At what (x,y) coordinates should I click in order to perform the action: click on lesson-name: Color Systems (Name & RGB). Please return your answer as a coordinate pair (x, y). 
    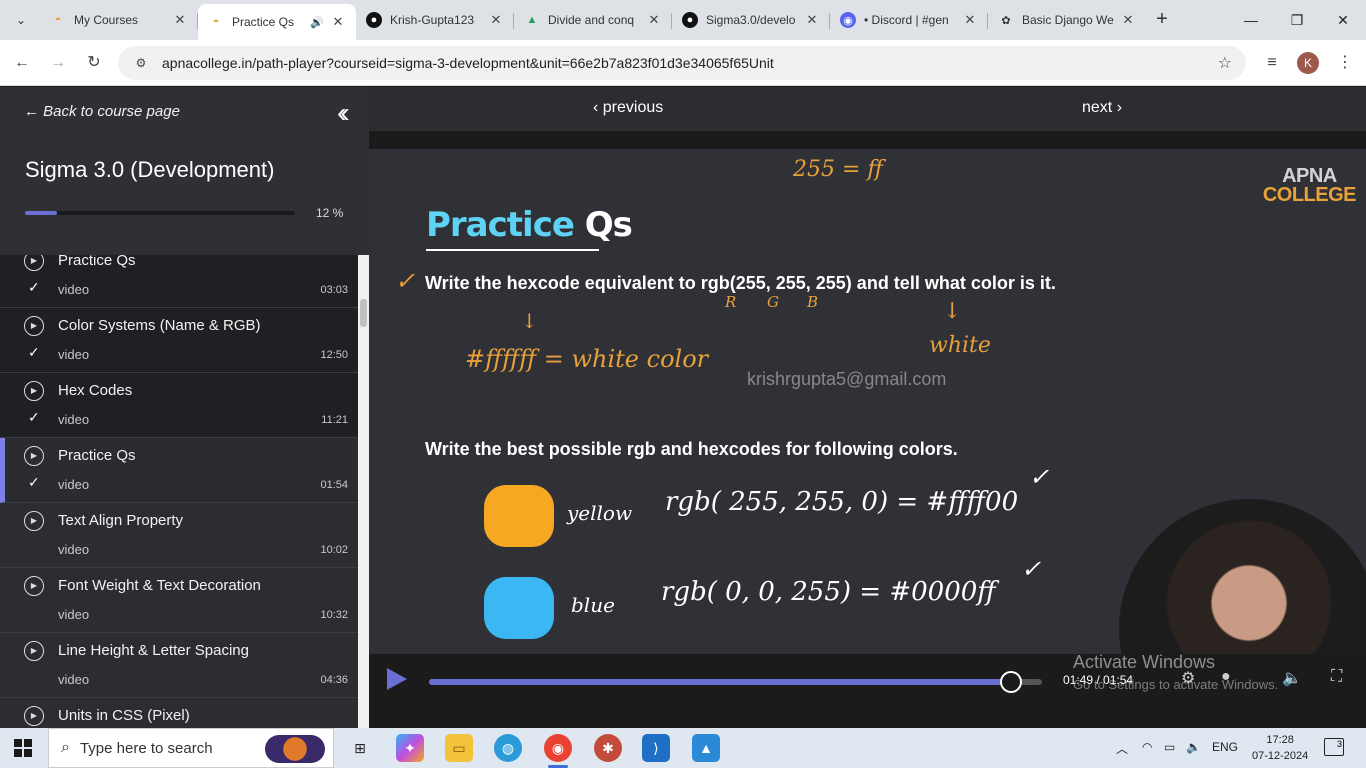
    Looking at the image, I should click on (159, 325).